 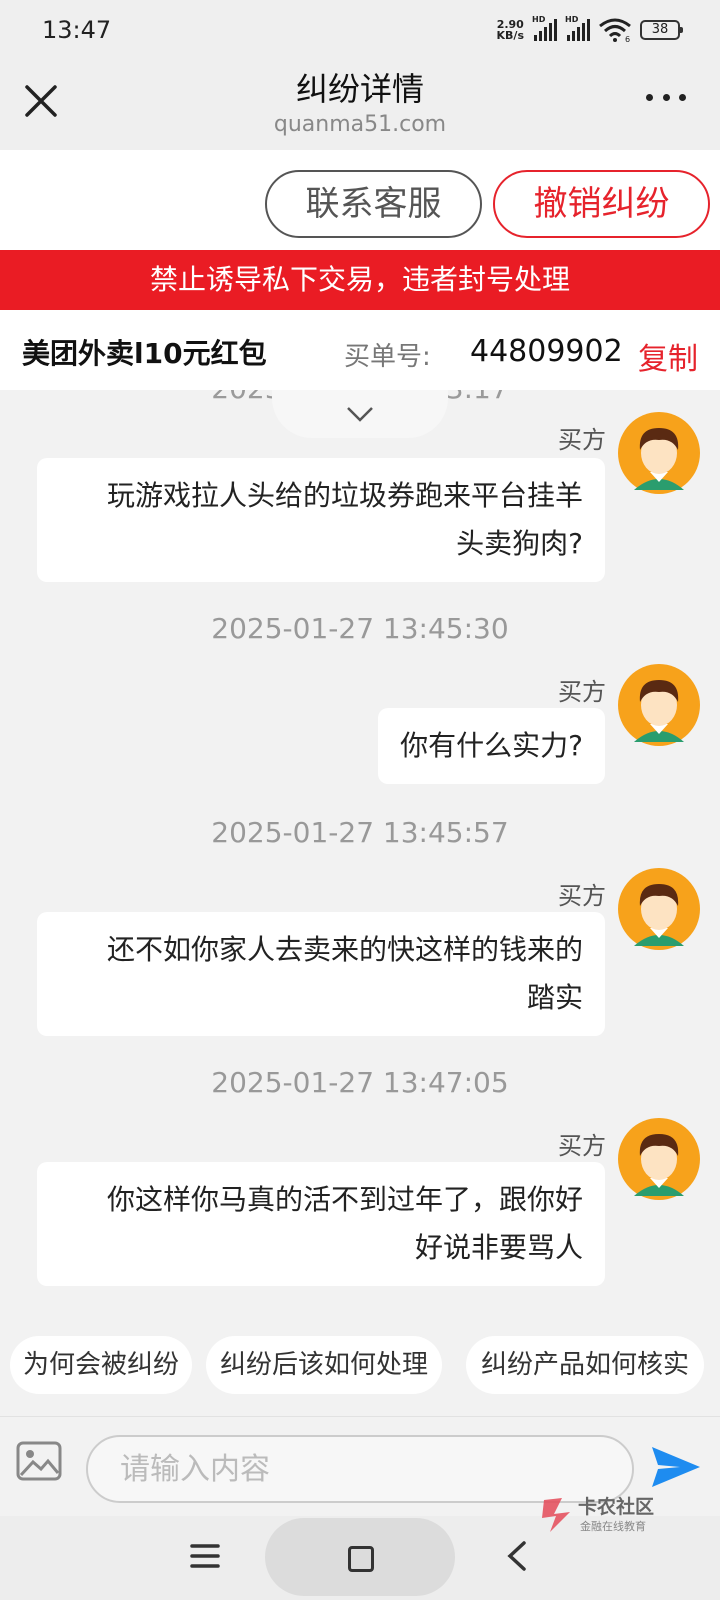 What do you see at coordinates (360, 832) in the screenshot?
I see `timestamp: 2025-01-27 13:45:57` at bounding box center [360, 832].